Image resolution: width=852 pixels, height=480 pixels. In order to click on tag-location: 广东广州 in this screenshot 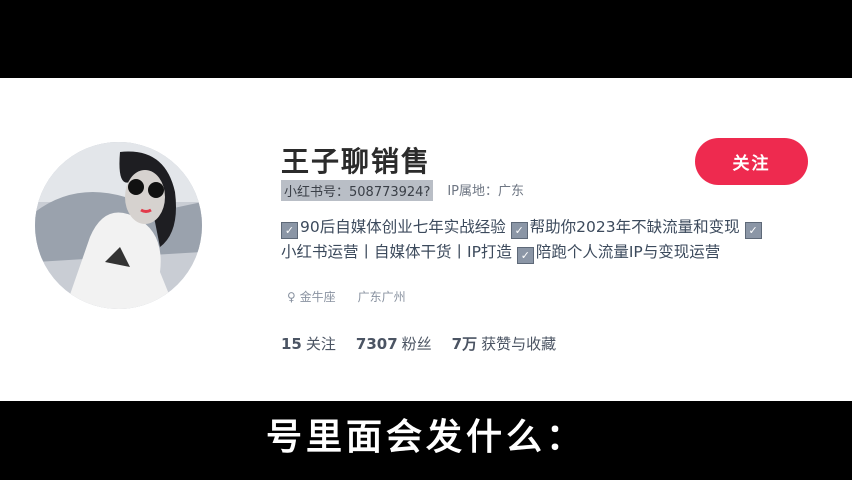, I will do `click(381, 297)`.